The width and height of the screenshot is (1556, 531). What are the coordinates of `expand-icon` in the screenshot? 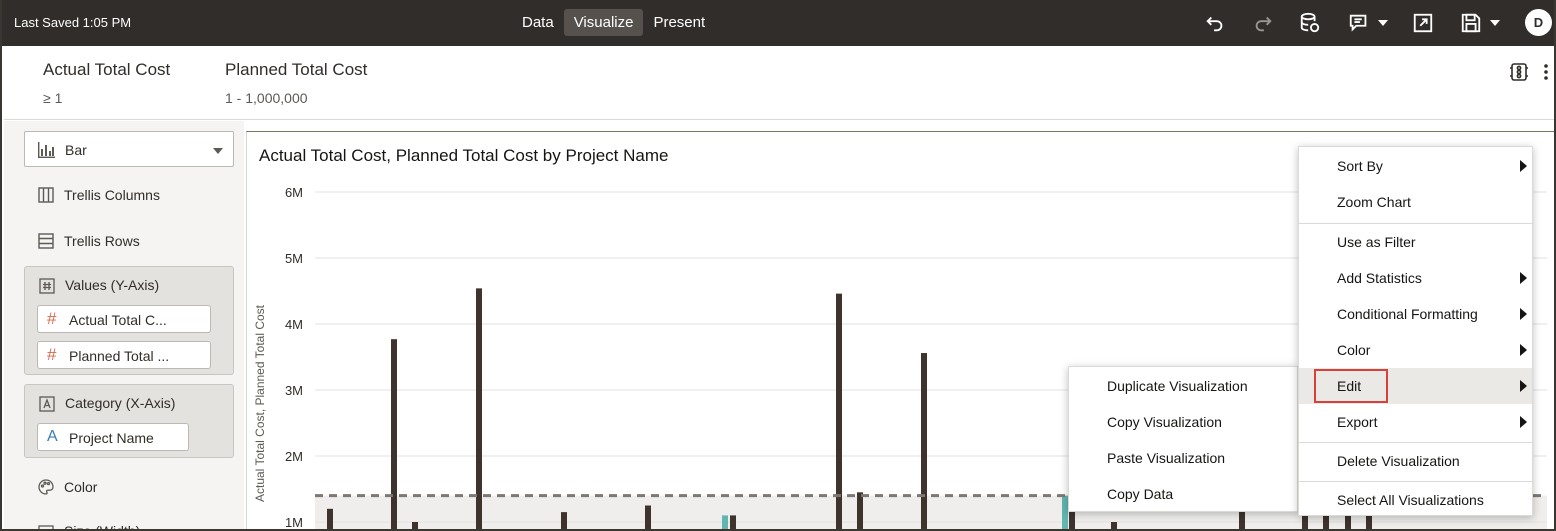 It's located at (1423, 23).